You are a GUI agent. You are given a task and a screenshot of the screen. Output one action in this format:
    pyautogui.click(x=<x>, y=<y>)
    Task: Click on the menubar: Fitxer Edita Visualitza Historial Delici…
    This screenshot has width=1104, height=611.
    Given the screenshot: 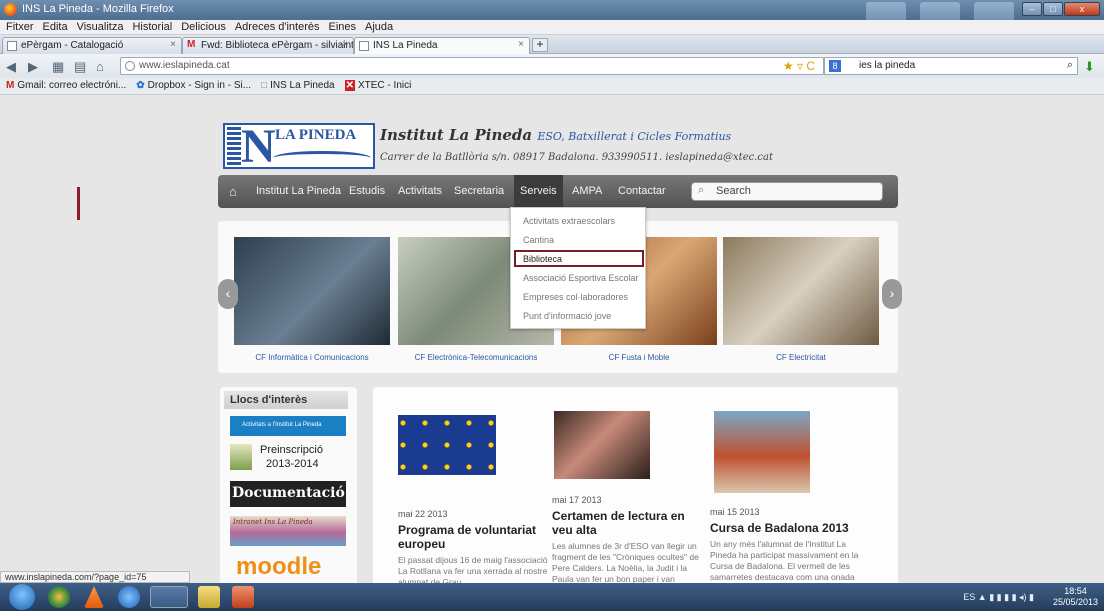 What is the action you would take?
    pyautogui.click(x=552, y=27)
    